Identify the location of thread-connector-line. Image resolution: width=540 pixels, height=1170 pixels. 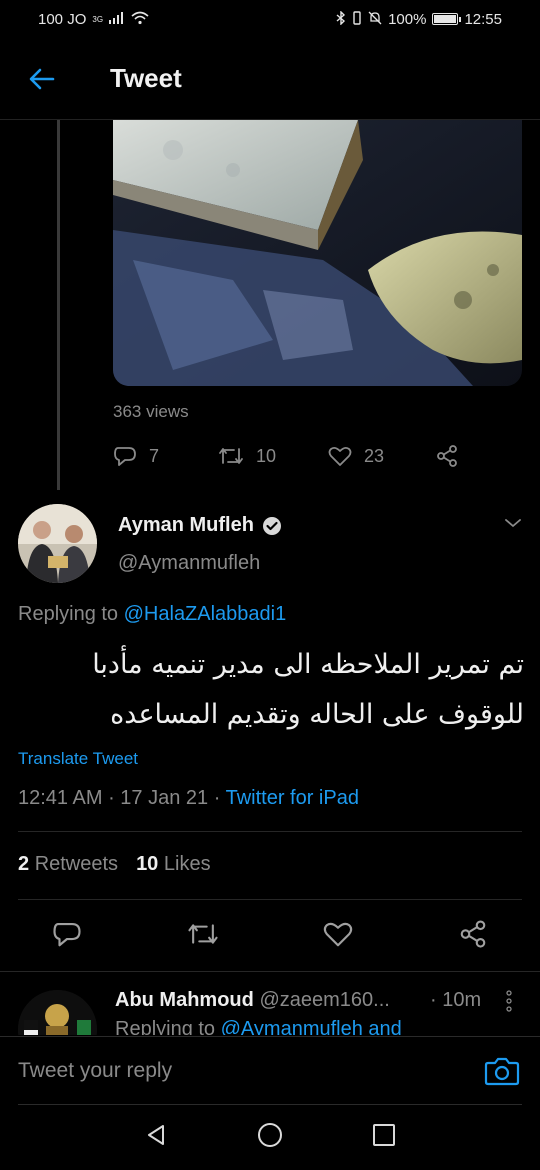
(58, 305).